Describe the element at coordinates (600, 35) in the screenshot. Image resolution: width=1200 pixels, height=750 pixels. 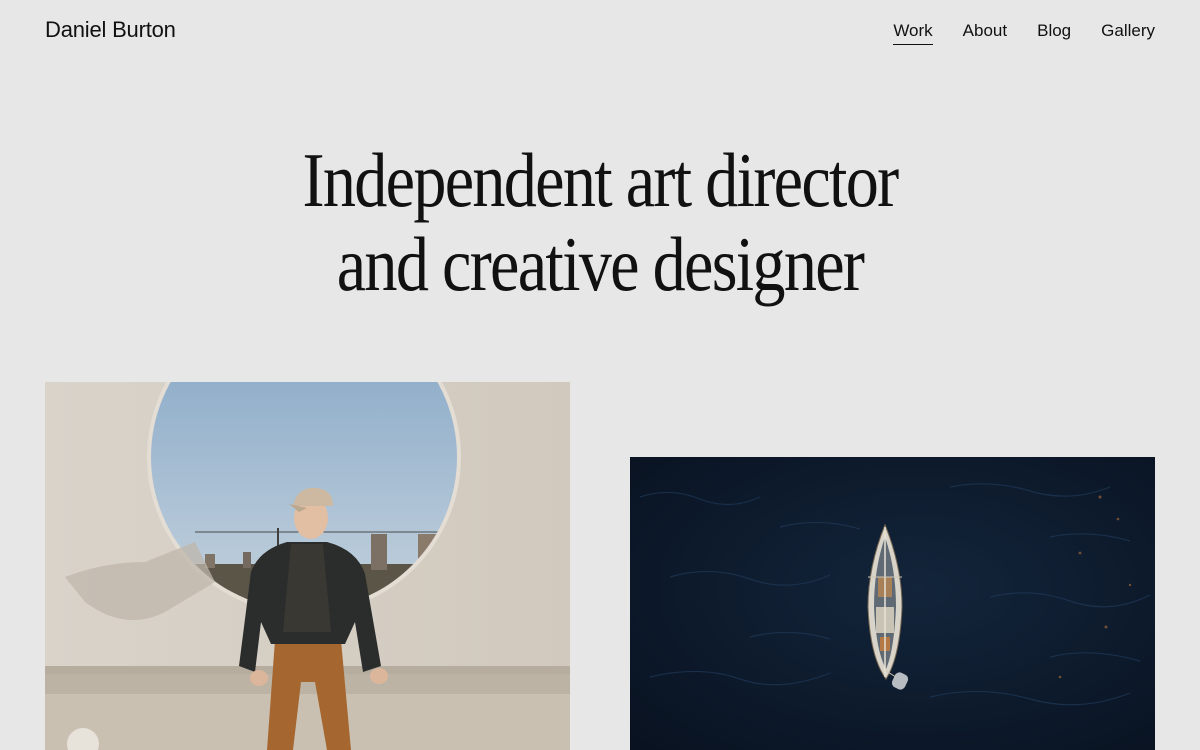
I see `site-header: Daniel Burton Work About Blog Gallery` at that location.